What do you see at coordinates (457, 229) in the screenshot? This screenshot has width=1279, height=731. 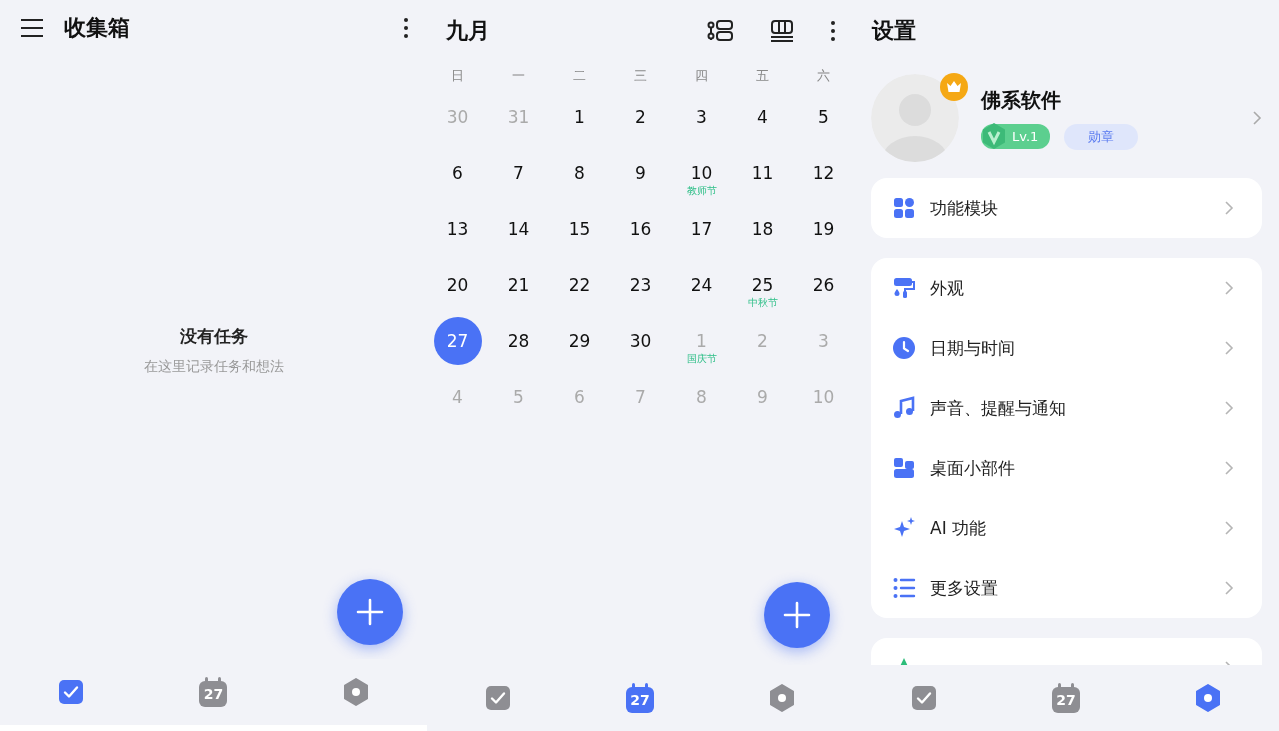 I see `day-cell: 13` at bounding box center [457, 229].